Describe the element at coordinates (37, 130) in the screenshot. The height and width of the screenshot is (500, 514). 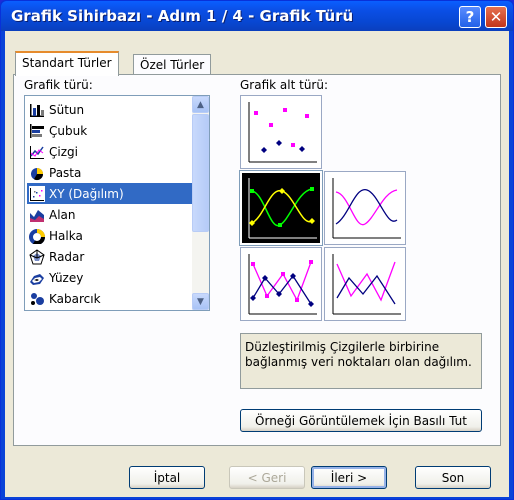
I see `bar-chart-icon` at that location.